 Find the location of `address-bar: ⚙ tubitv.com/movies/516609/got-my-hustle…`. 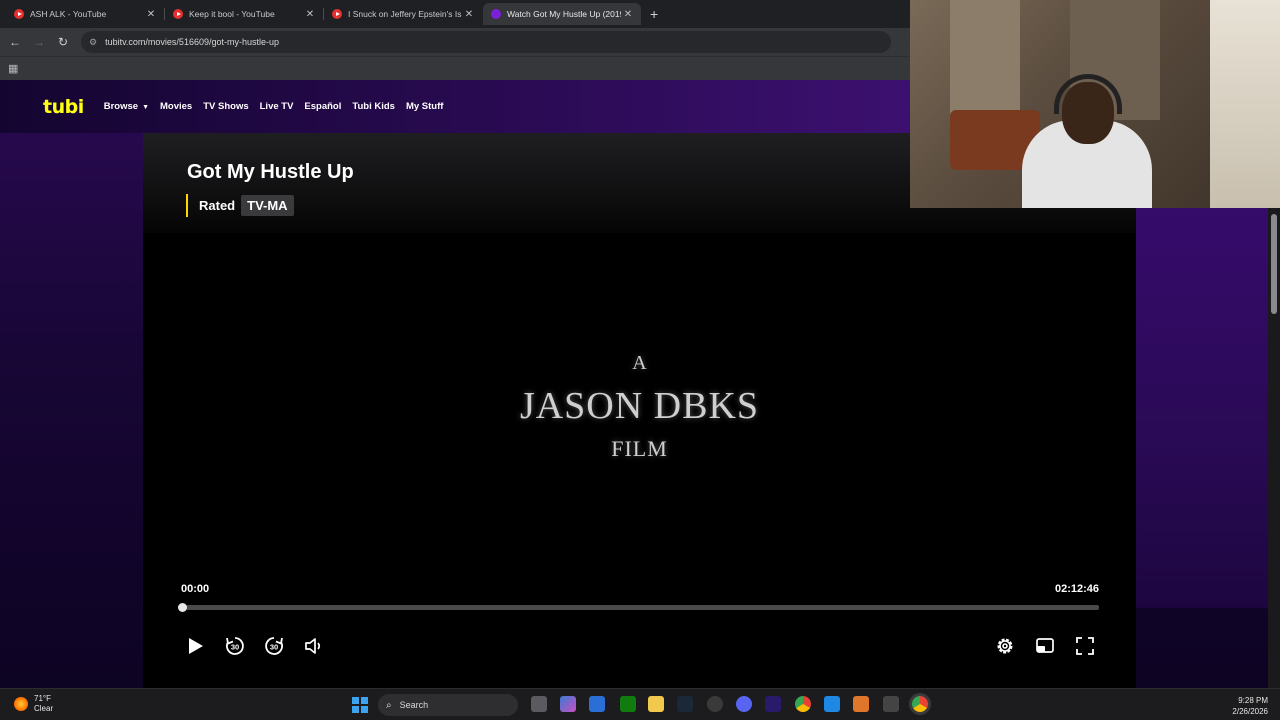

address-bar: ⚙ tubitv.com/movies/516609/got-my-hustle… is located at coordinates (486, 42).